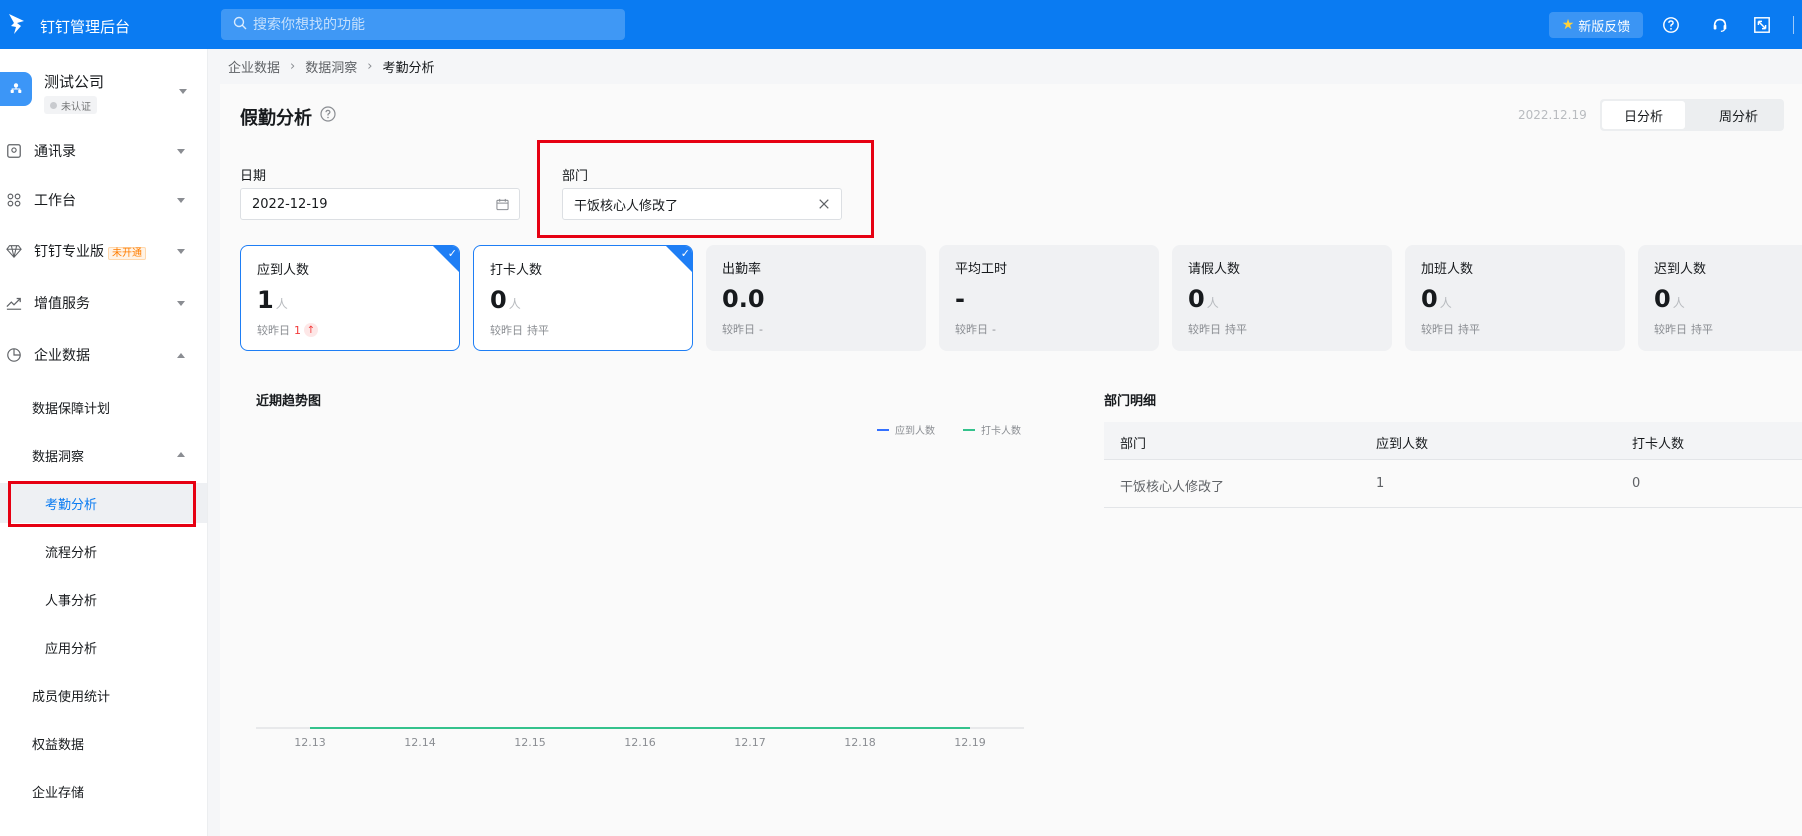 This screenshot has width=1802, height=836. I want to click on date-field-label: 日期, so click(253, 176).